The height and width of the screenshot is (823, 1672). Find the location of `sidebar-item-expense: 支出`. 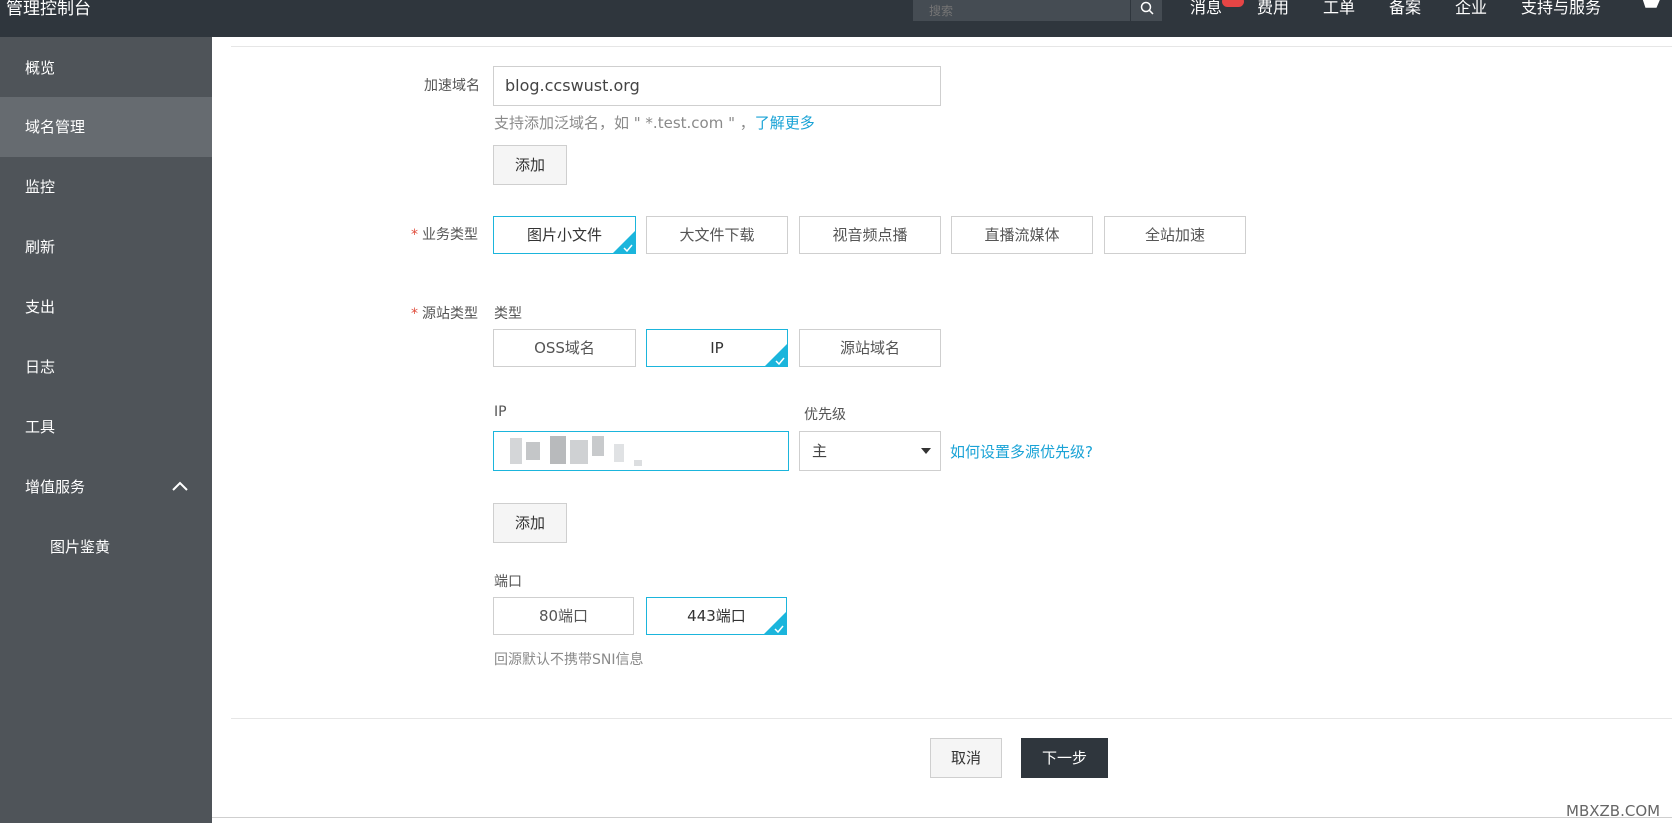

sidebar-item-expense: 支出 is located at coordinates (106, 307).